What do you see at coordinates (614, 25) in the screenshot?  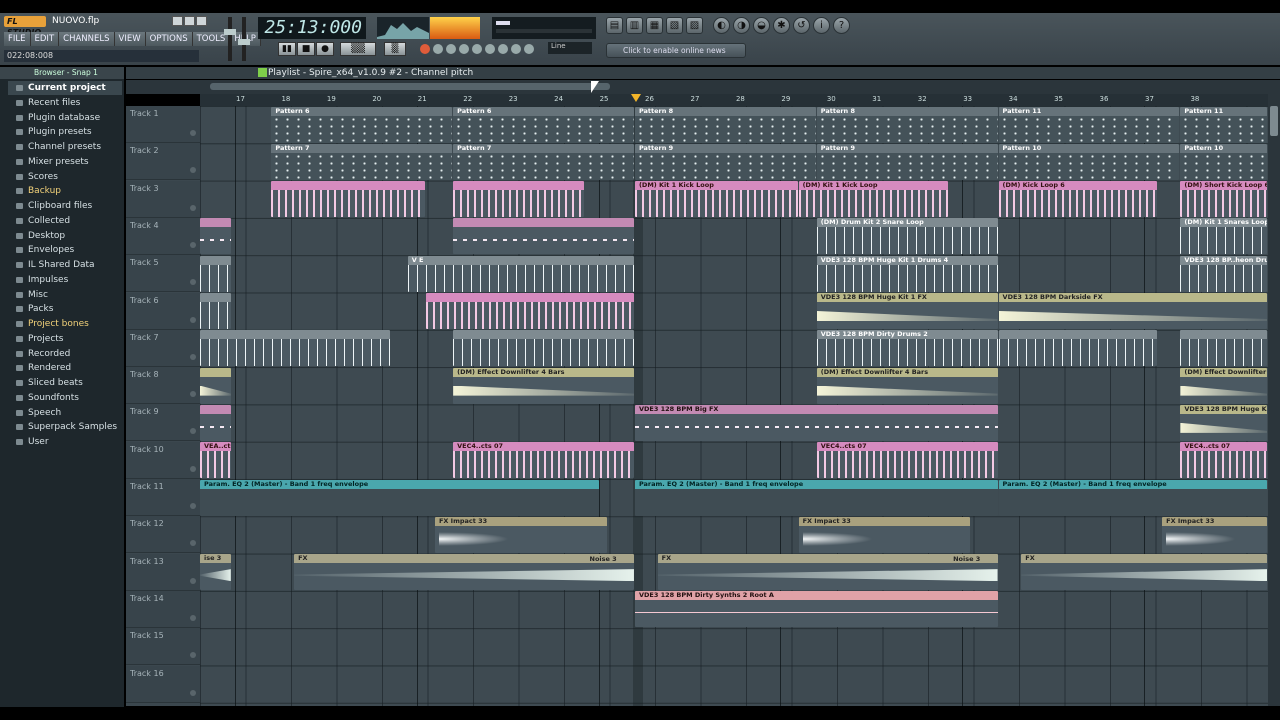 I see `playlist-icon: ▤` at bounding box center [614, 25].